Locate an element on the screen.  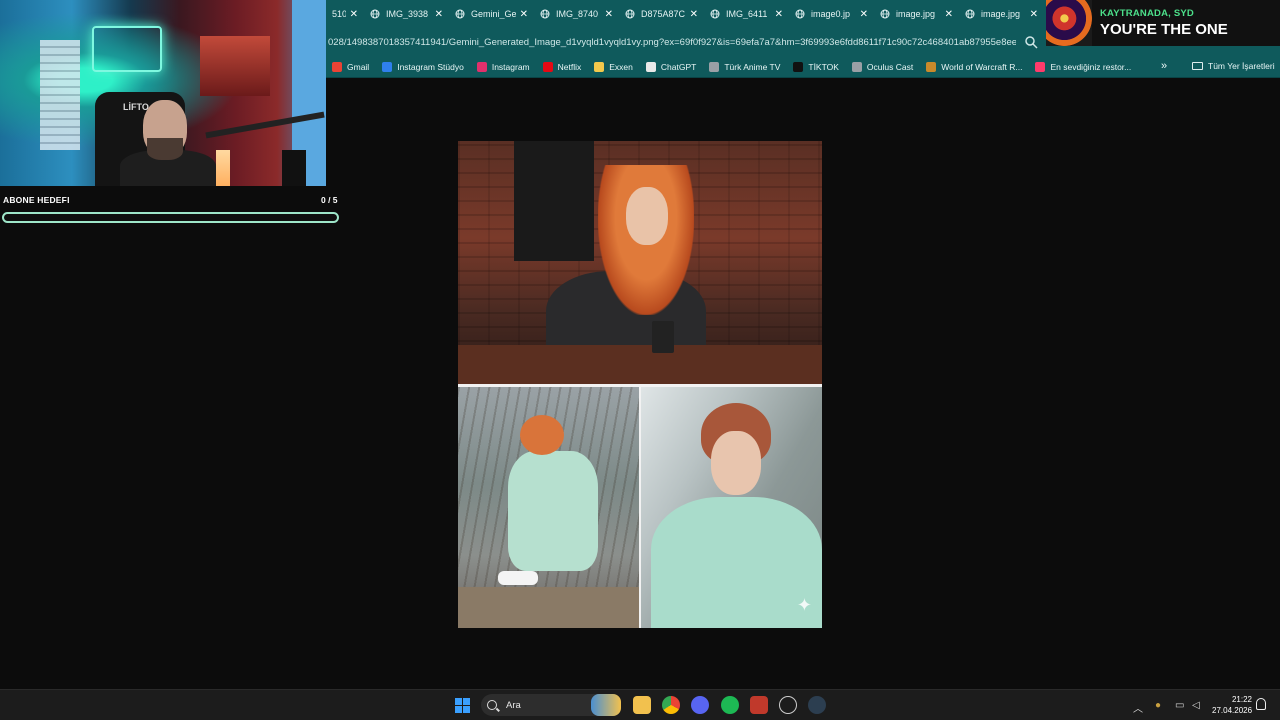
browser-tab-title: image0.jp is located at coordinates (831, 14).